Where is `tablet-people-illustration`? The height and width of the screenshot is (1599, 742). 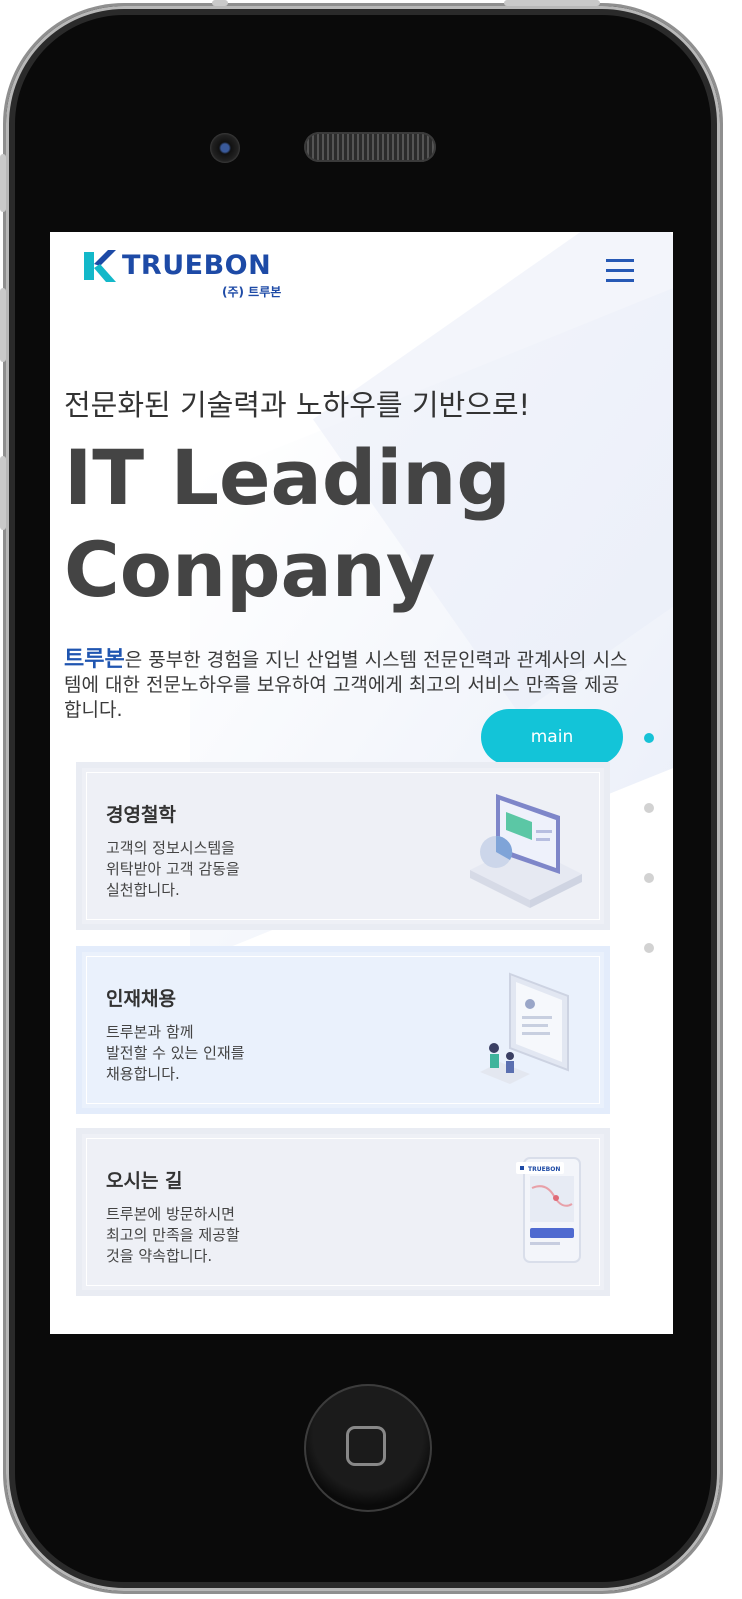
tablet-people-illustration is located at coordinates (524, 1028).